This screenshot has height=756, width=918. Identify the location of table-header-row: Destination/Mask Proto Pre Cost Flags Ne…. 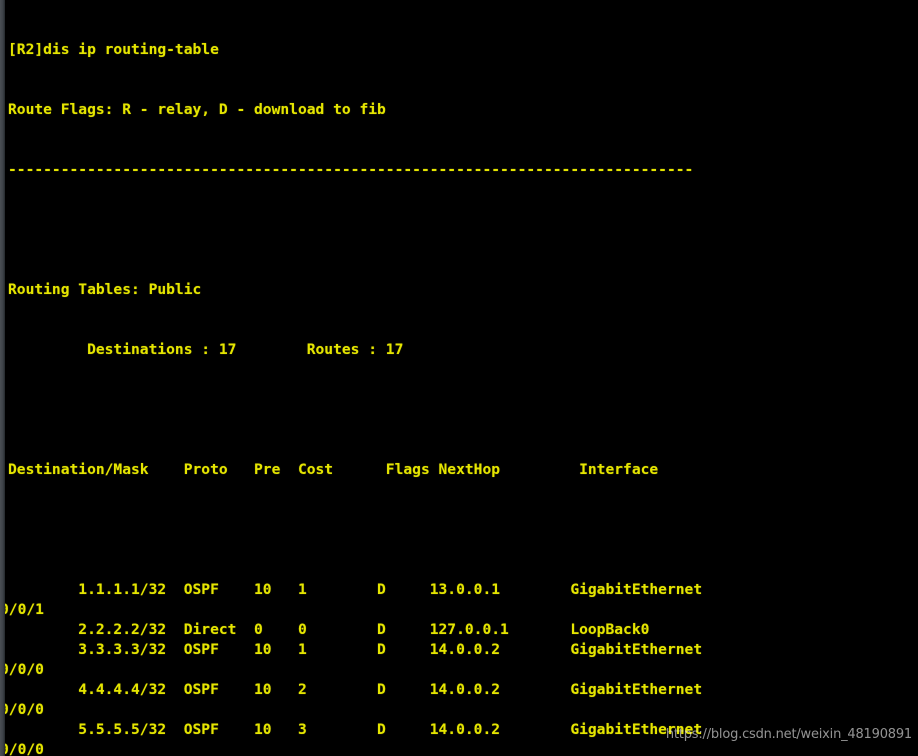
(333, 469).